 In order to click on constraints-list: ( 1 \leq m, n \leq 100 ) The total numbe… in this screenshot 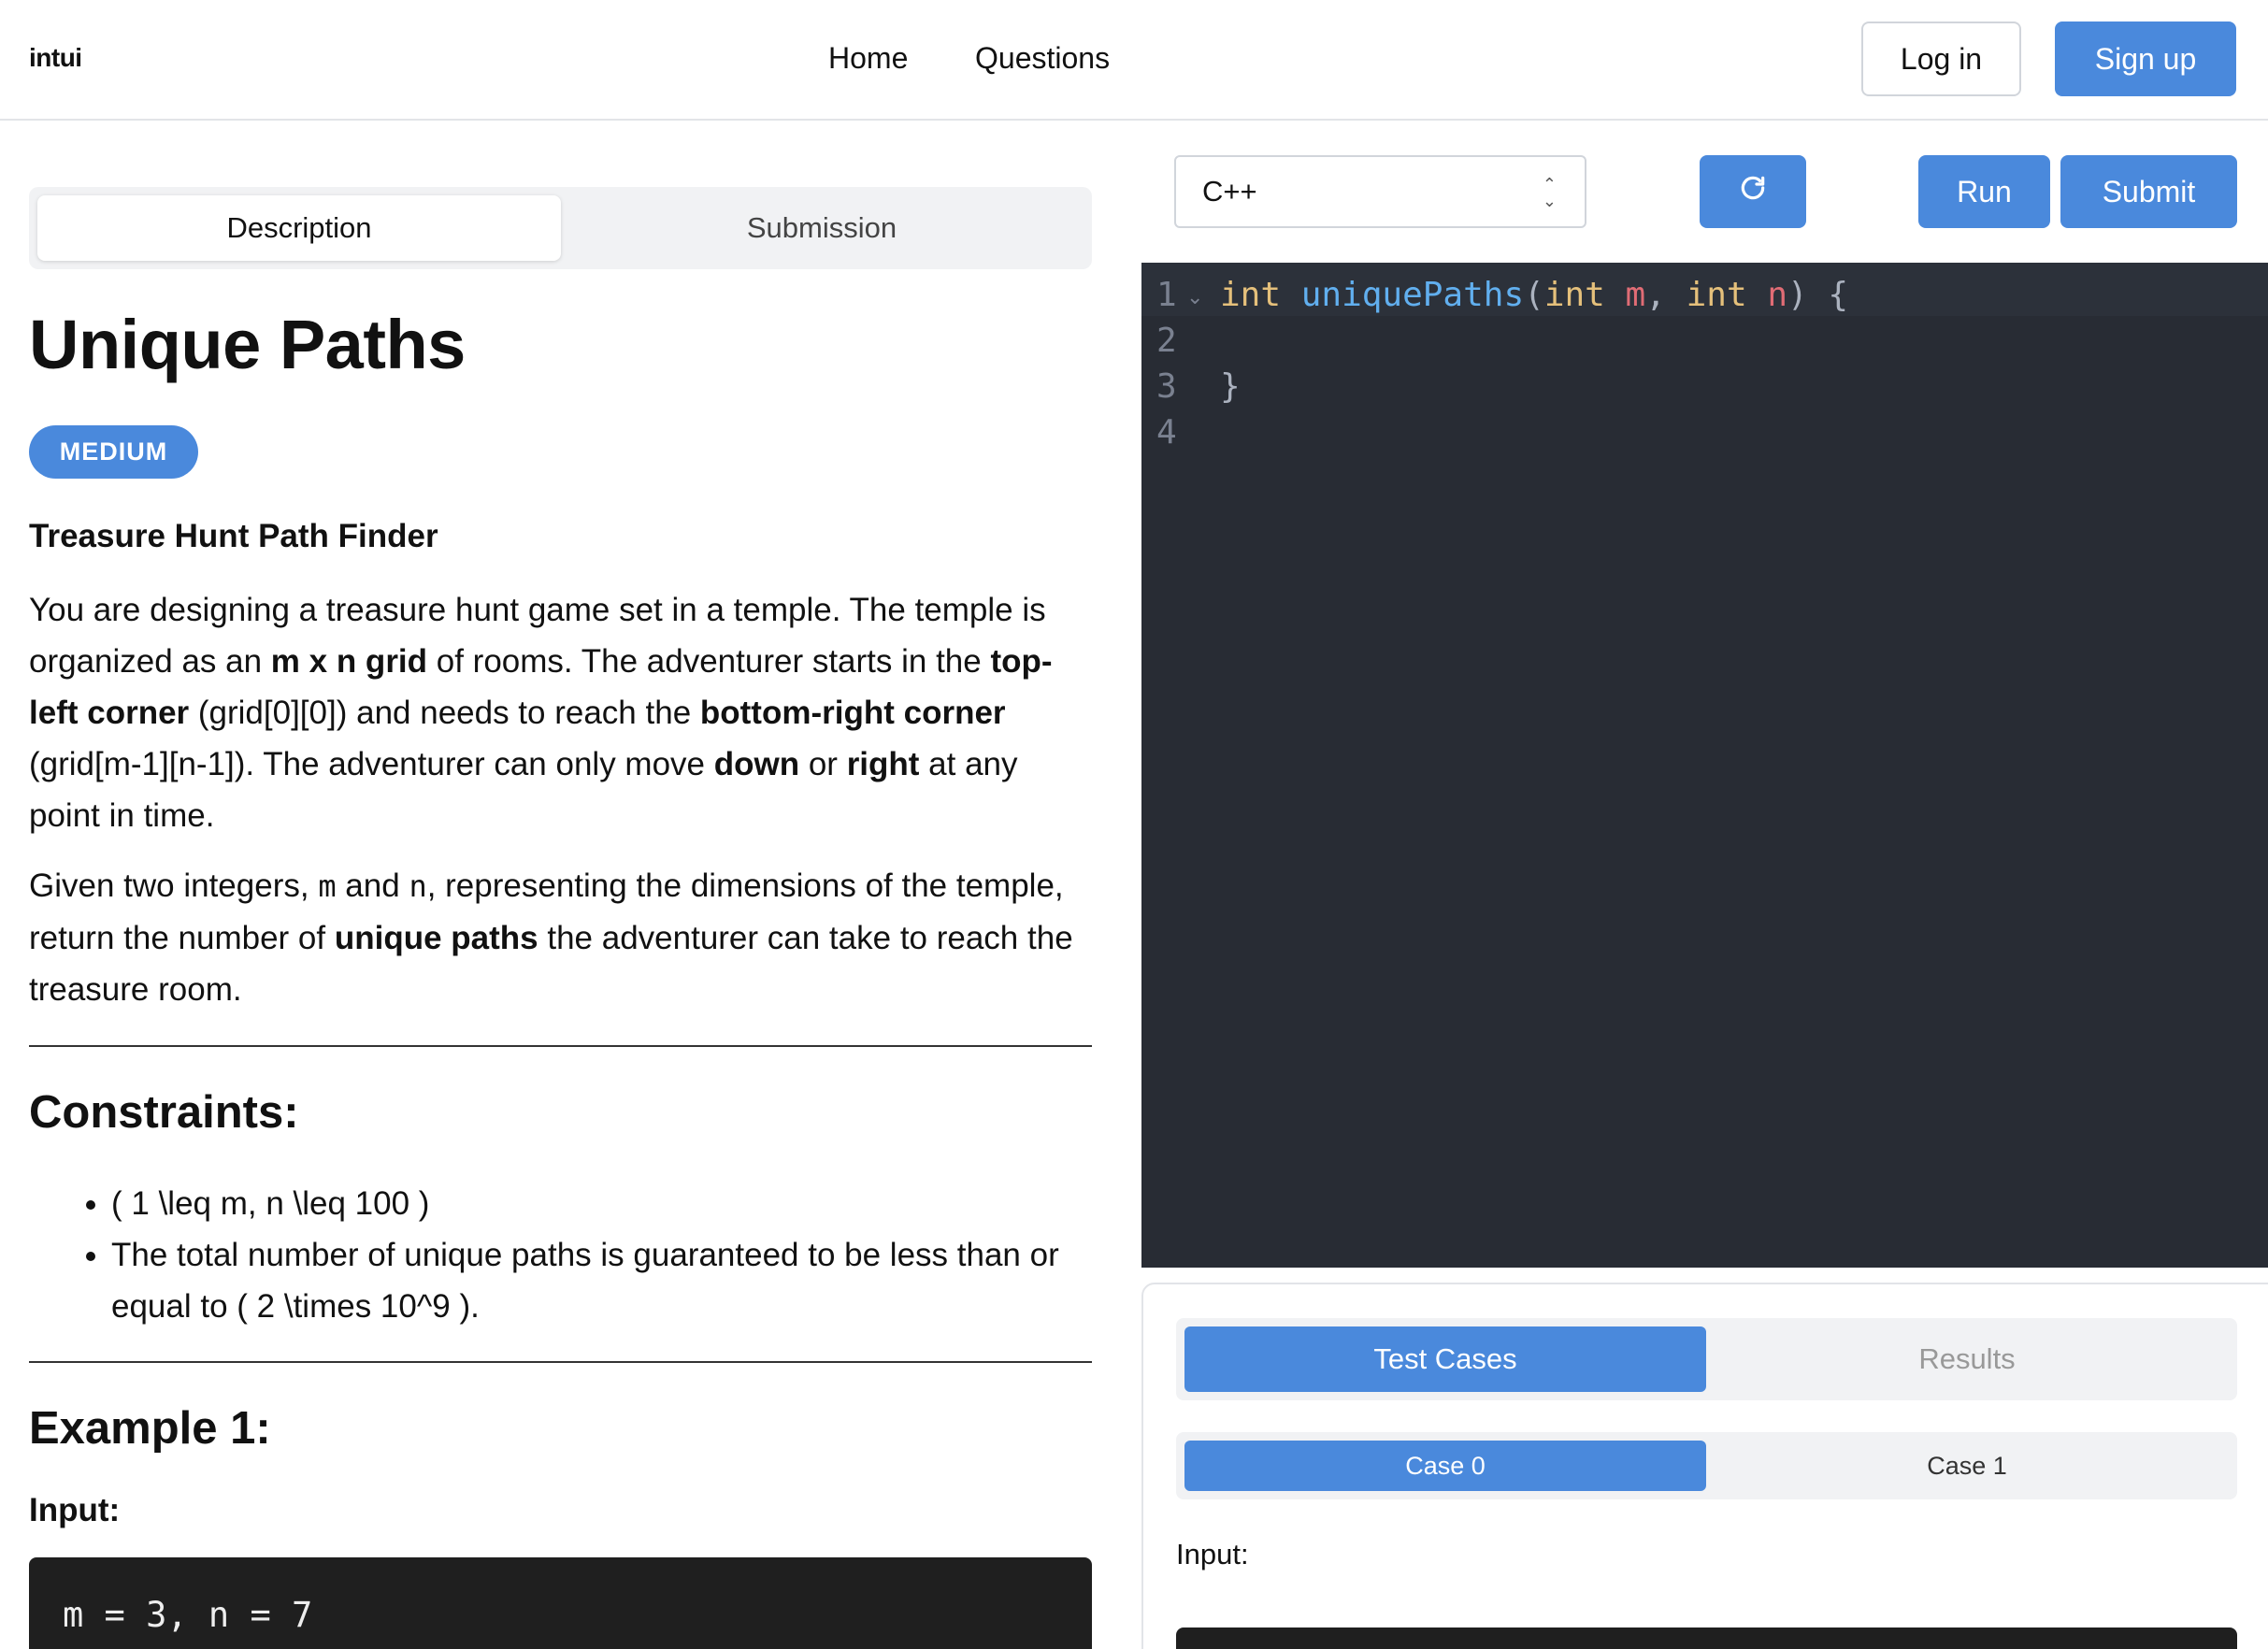, I will do `click(606, 1255)`.